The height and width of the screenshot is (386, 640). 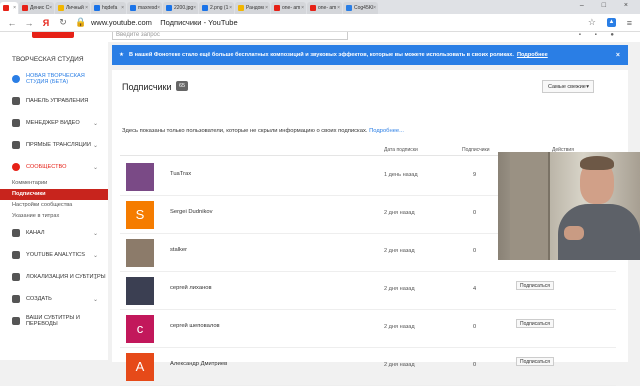 What do you see at coordinates (54, 167) in the screenshot?
I see `sidebar-item: СООБЩЕСТВО ⌄` at bounding box center [54, 167].